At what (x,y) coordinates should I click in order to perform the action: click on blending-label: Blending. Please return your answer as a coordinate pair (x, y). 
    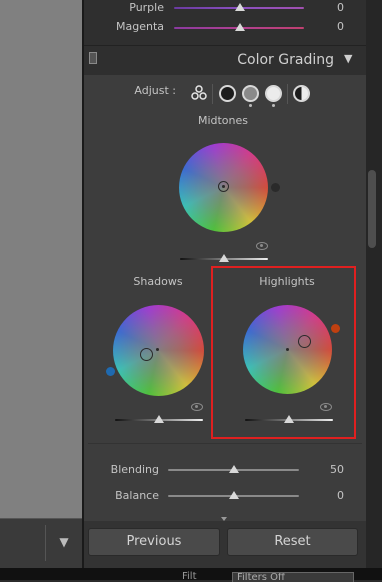
    Looking at the image, I should click on (134, 469).